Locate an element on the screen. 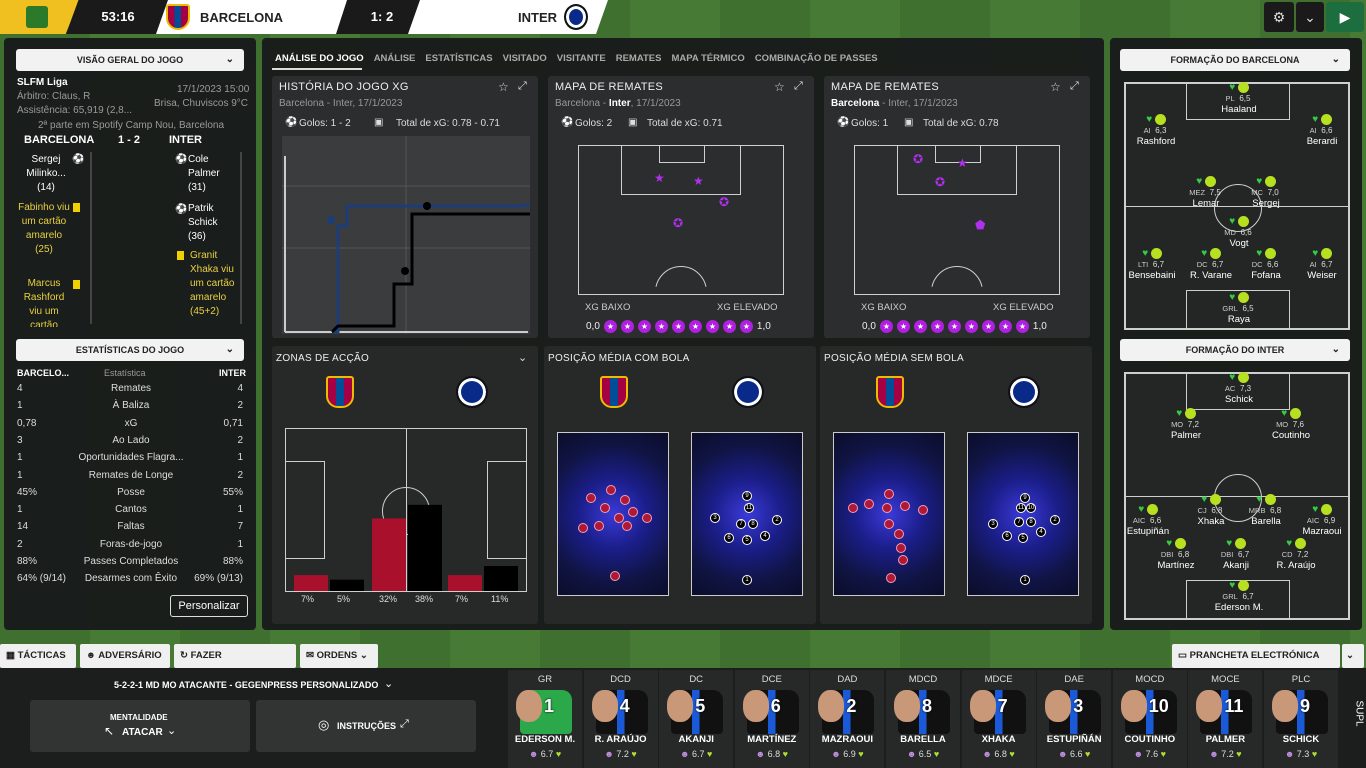 The height and width of the screenshot is (768, 1366). formation-player: ♥ GRL 6,7 Ederson M. is located at coordinates (1239, 596).